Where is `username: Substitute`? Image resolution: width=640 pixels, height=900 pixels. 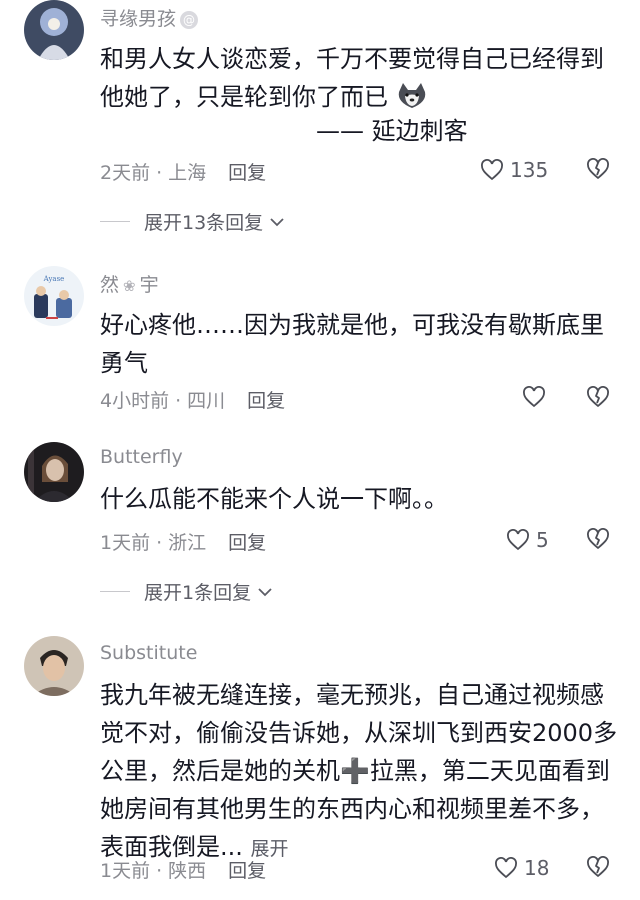
username: Substitute is located at coordinates (148, 653).